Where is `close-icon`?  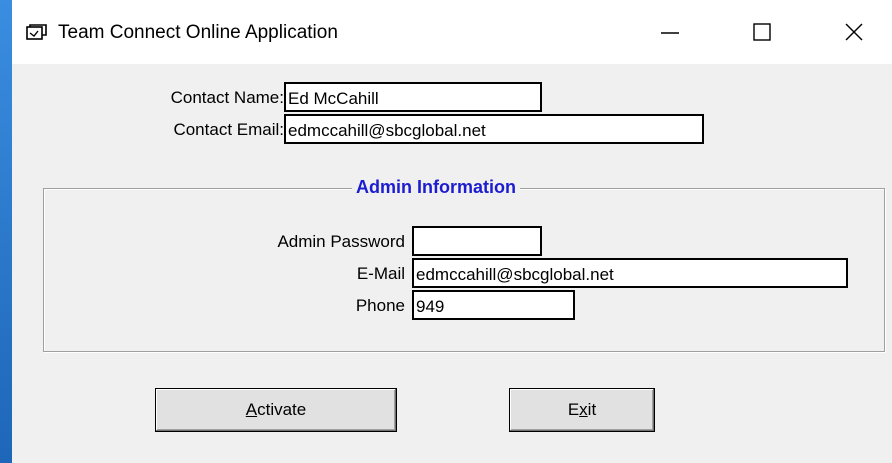 close-icon is located at coordinates (854, 32).